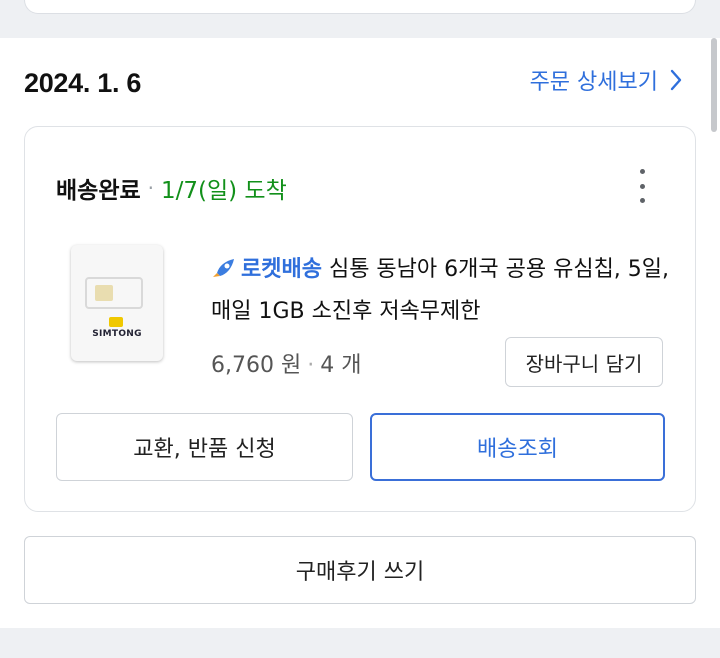 The width and height of the screenshot is (720, 658). Describe the element at coordinates (224, 191) in the screenshot. I see `arrival-date: 1/7(일) 도착` at that location.